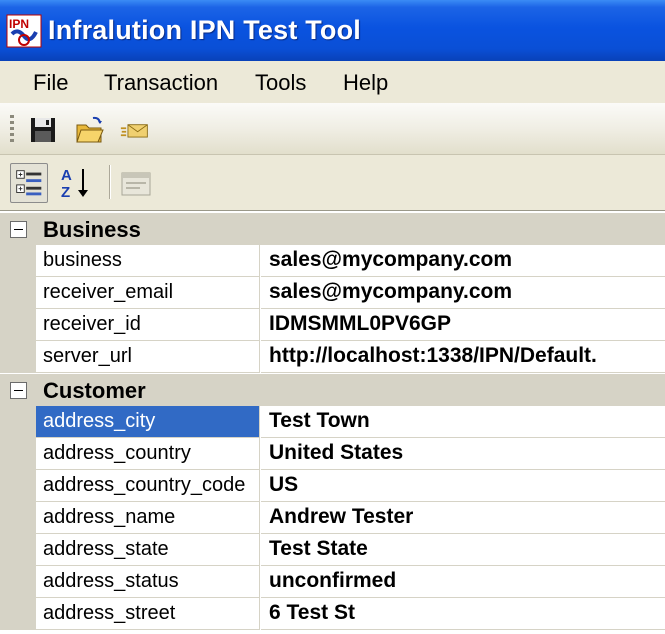 This screenshot has width=665, height=634. What do you see at coordinates (463, 550) in the screenshot?
I see `property-value: Test State` at bounding box center [463, 550].